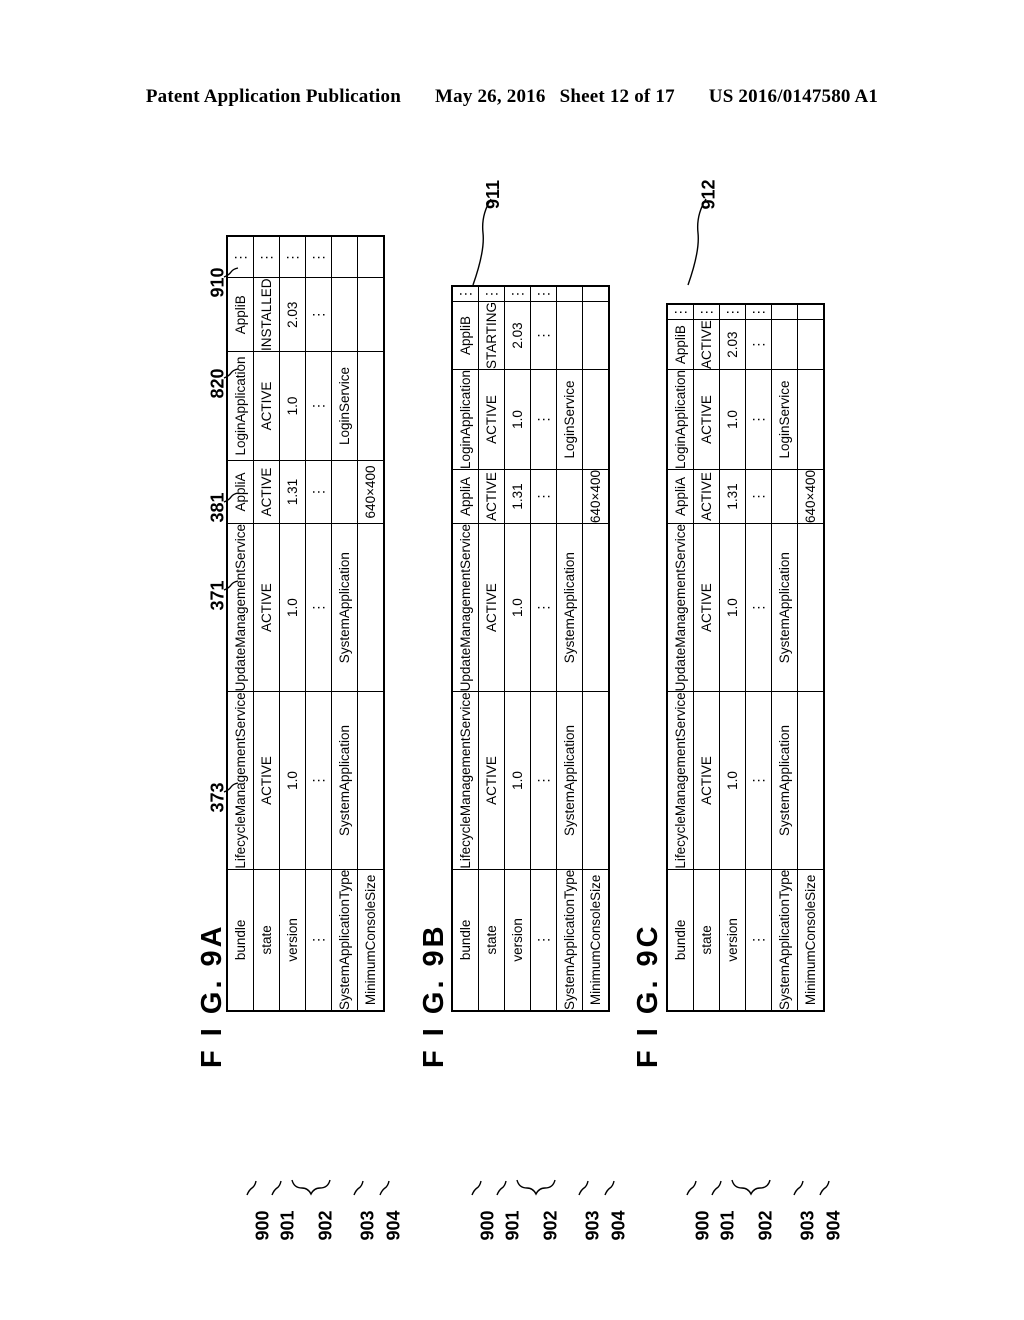 The image size is (1024, 1320). Describe the element at coordinates (810, 496) in the screenshot. I see `cell-mcs-appliA: 640×400` at that location.